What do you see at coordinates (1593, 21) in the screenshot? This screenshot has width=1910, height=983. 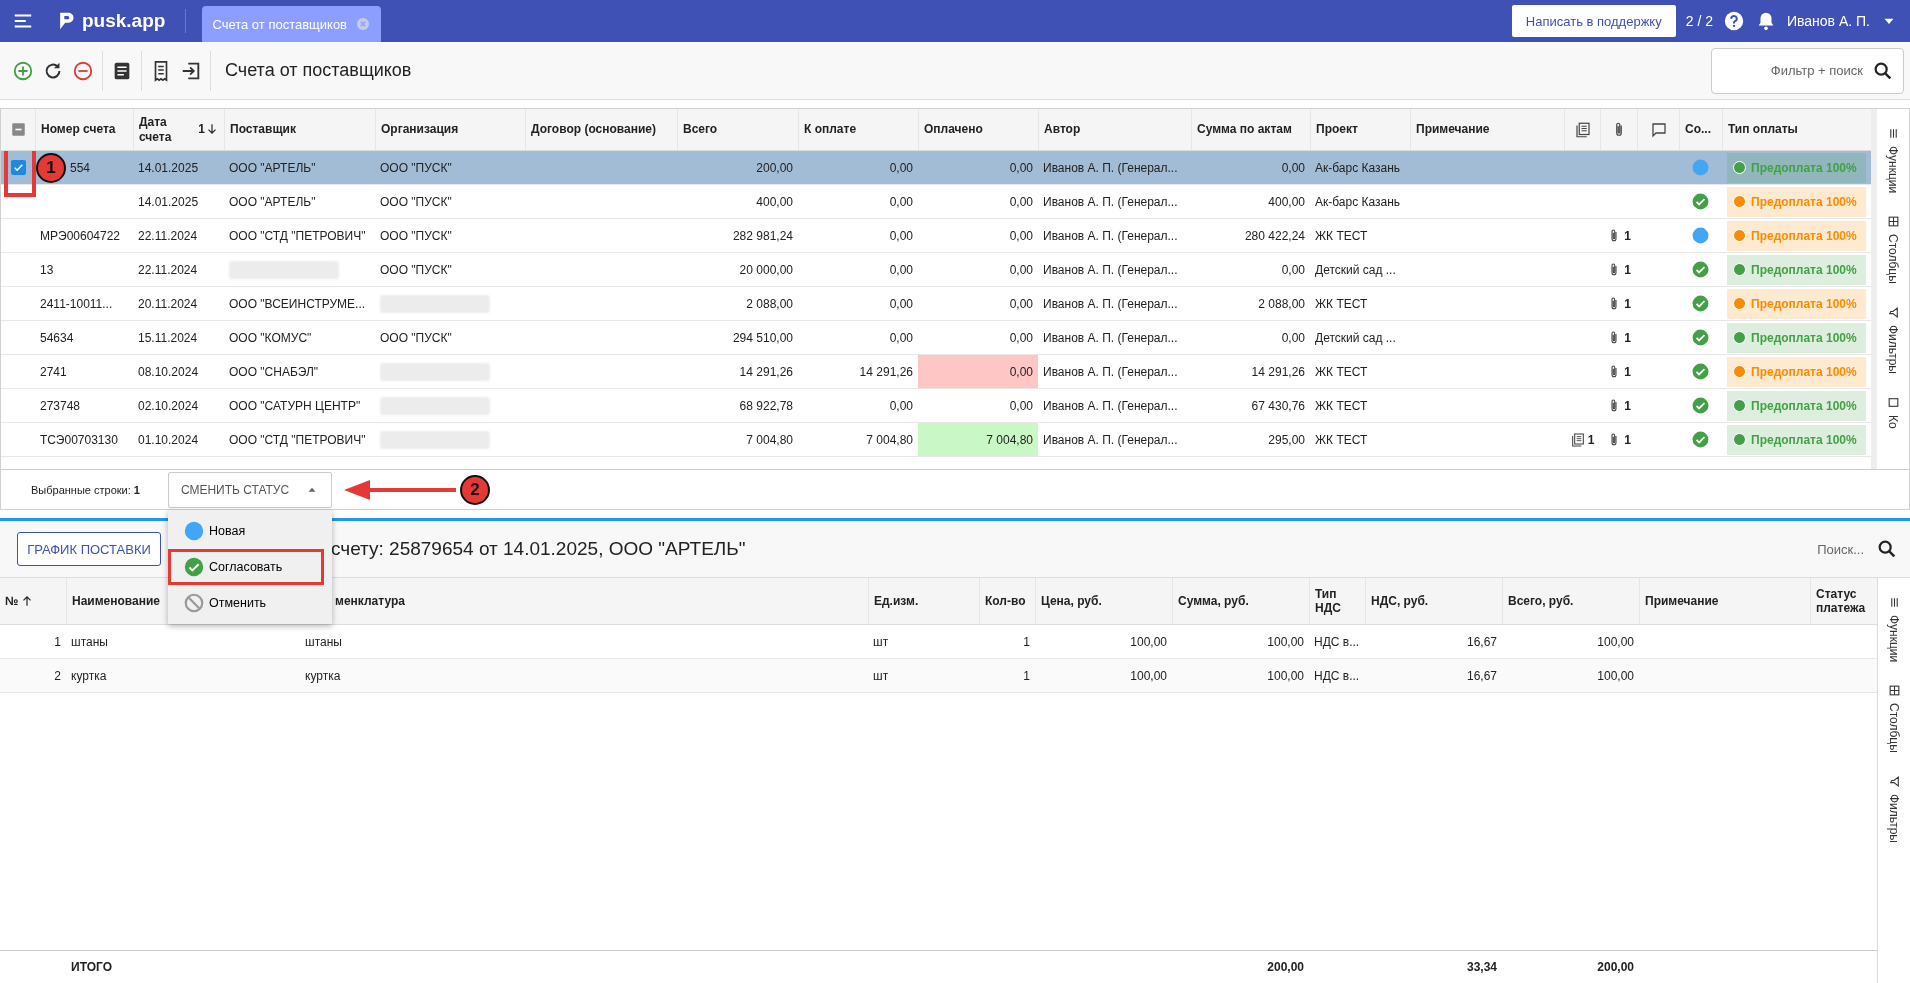 I see `support-button: Написать в поддержку` at bounding box center [1593, 21].